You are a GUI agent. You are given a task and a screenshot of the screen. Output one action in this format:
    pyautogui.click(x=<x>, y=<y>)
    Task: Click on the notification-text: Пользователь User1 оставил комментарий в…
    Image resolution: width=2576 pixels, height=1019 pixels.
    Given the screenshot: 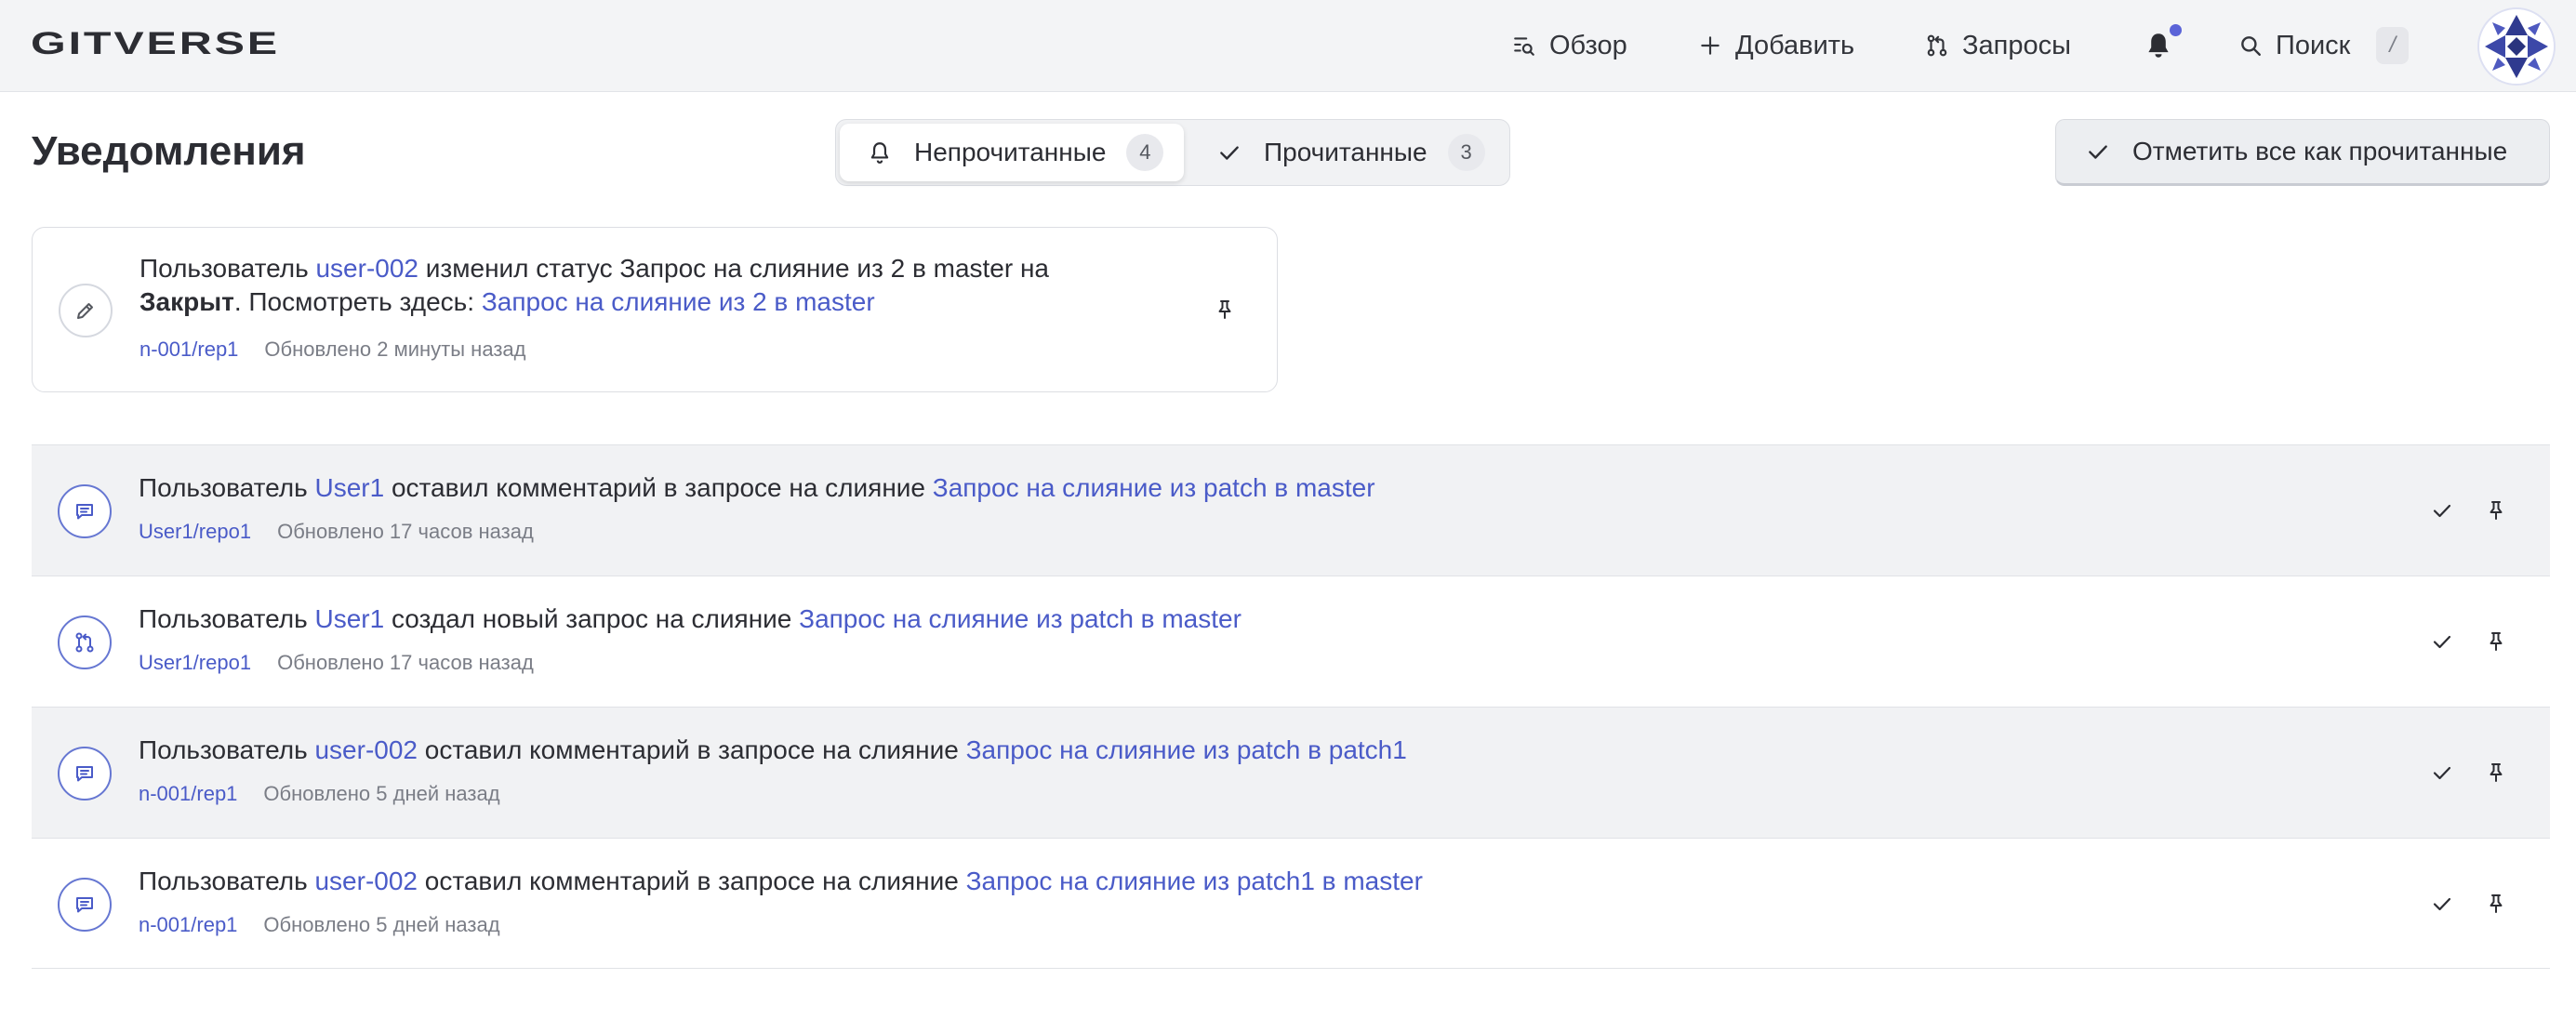 What is the action you would take?
    pyautogui.click(x=757, y=488)
    